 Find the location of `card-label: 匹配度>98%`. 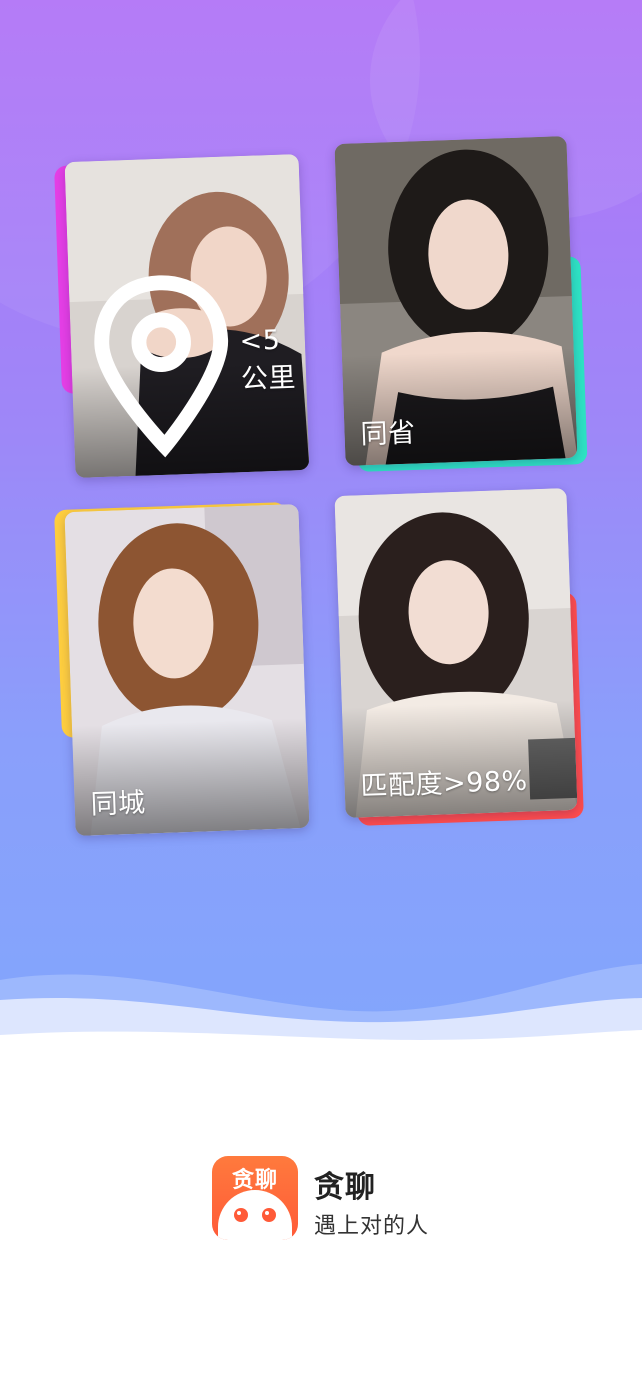

card-label: 匹配度>98% is located at coordinates (444, 784).